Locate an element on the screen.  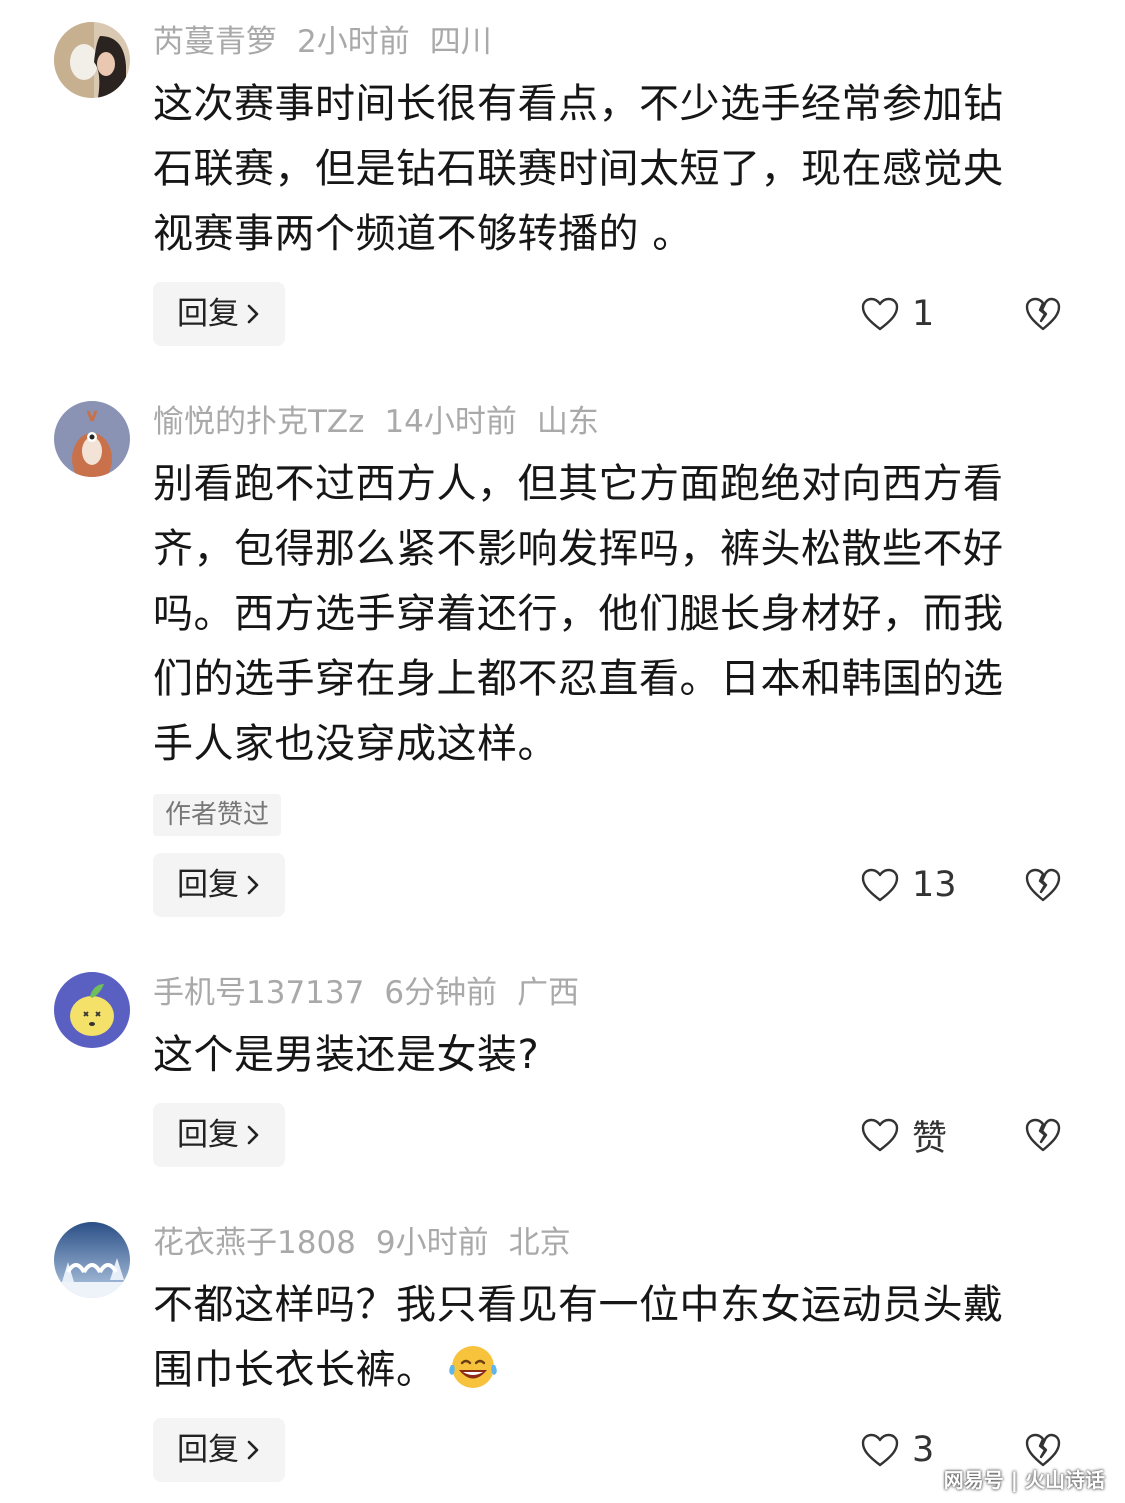
like-button: 3 is located at coordinates (897, 1450).